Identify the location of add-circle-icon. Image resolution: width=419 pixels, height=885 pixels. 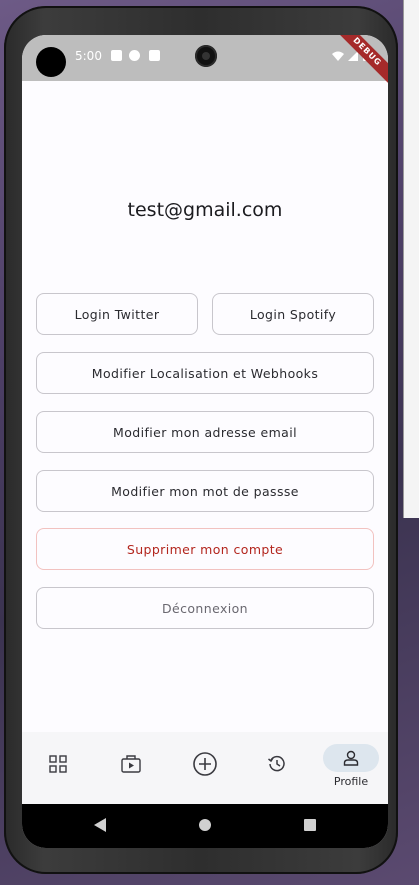
(205, 764).